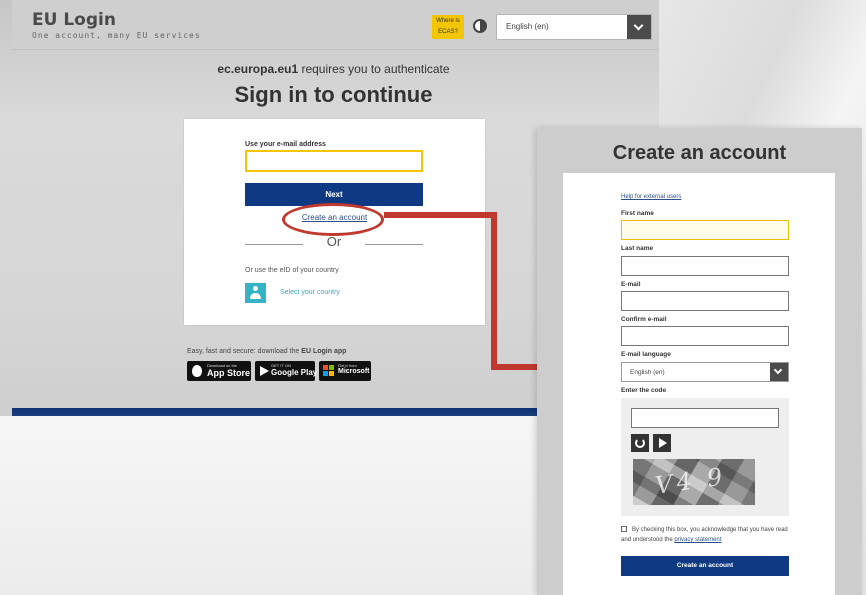 Image resolution: width=866 pixels, height=595 pixels. What do you see at coordinates (394, 244) in the screenshot?
I see `divider-line-right` at bounding box center [394, 244].